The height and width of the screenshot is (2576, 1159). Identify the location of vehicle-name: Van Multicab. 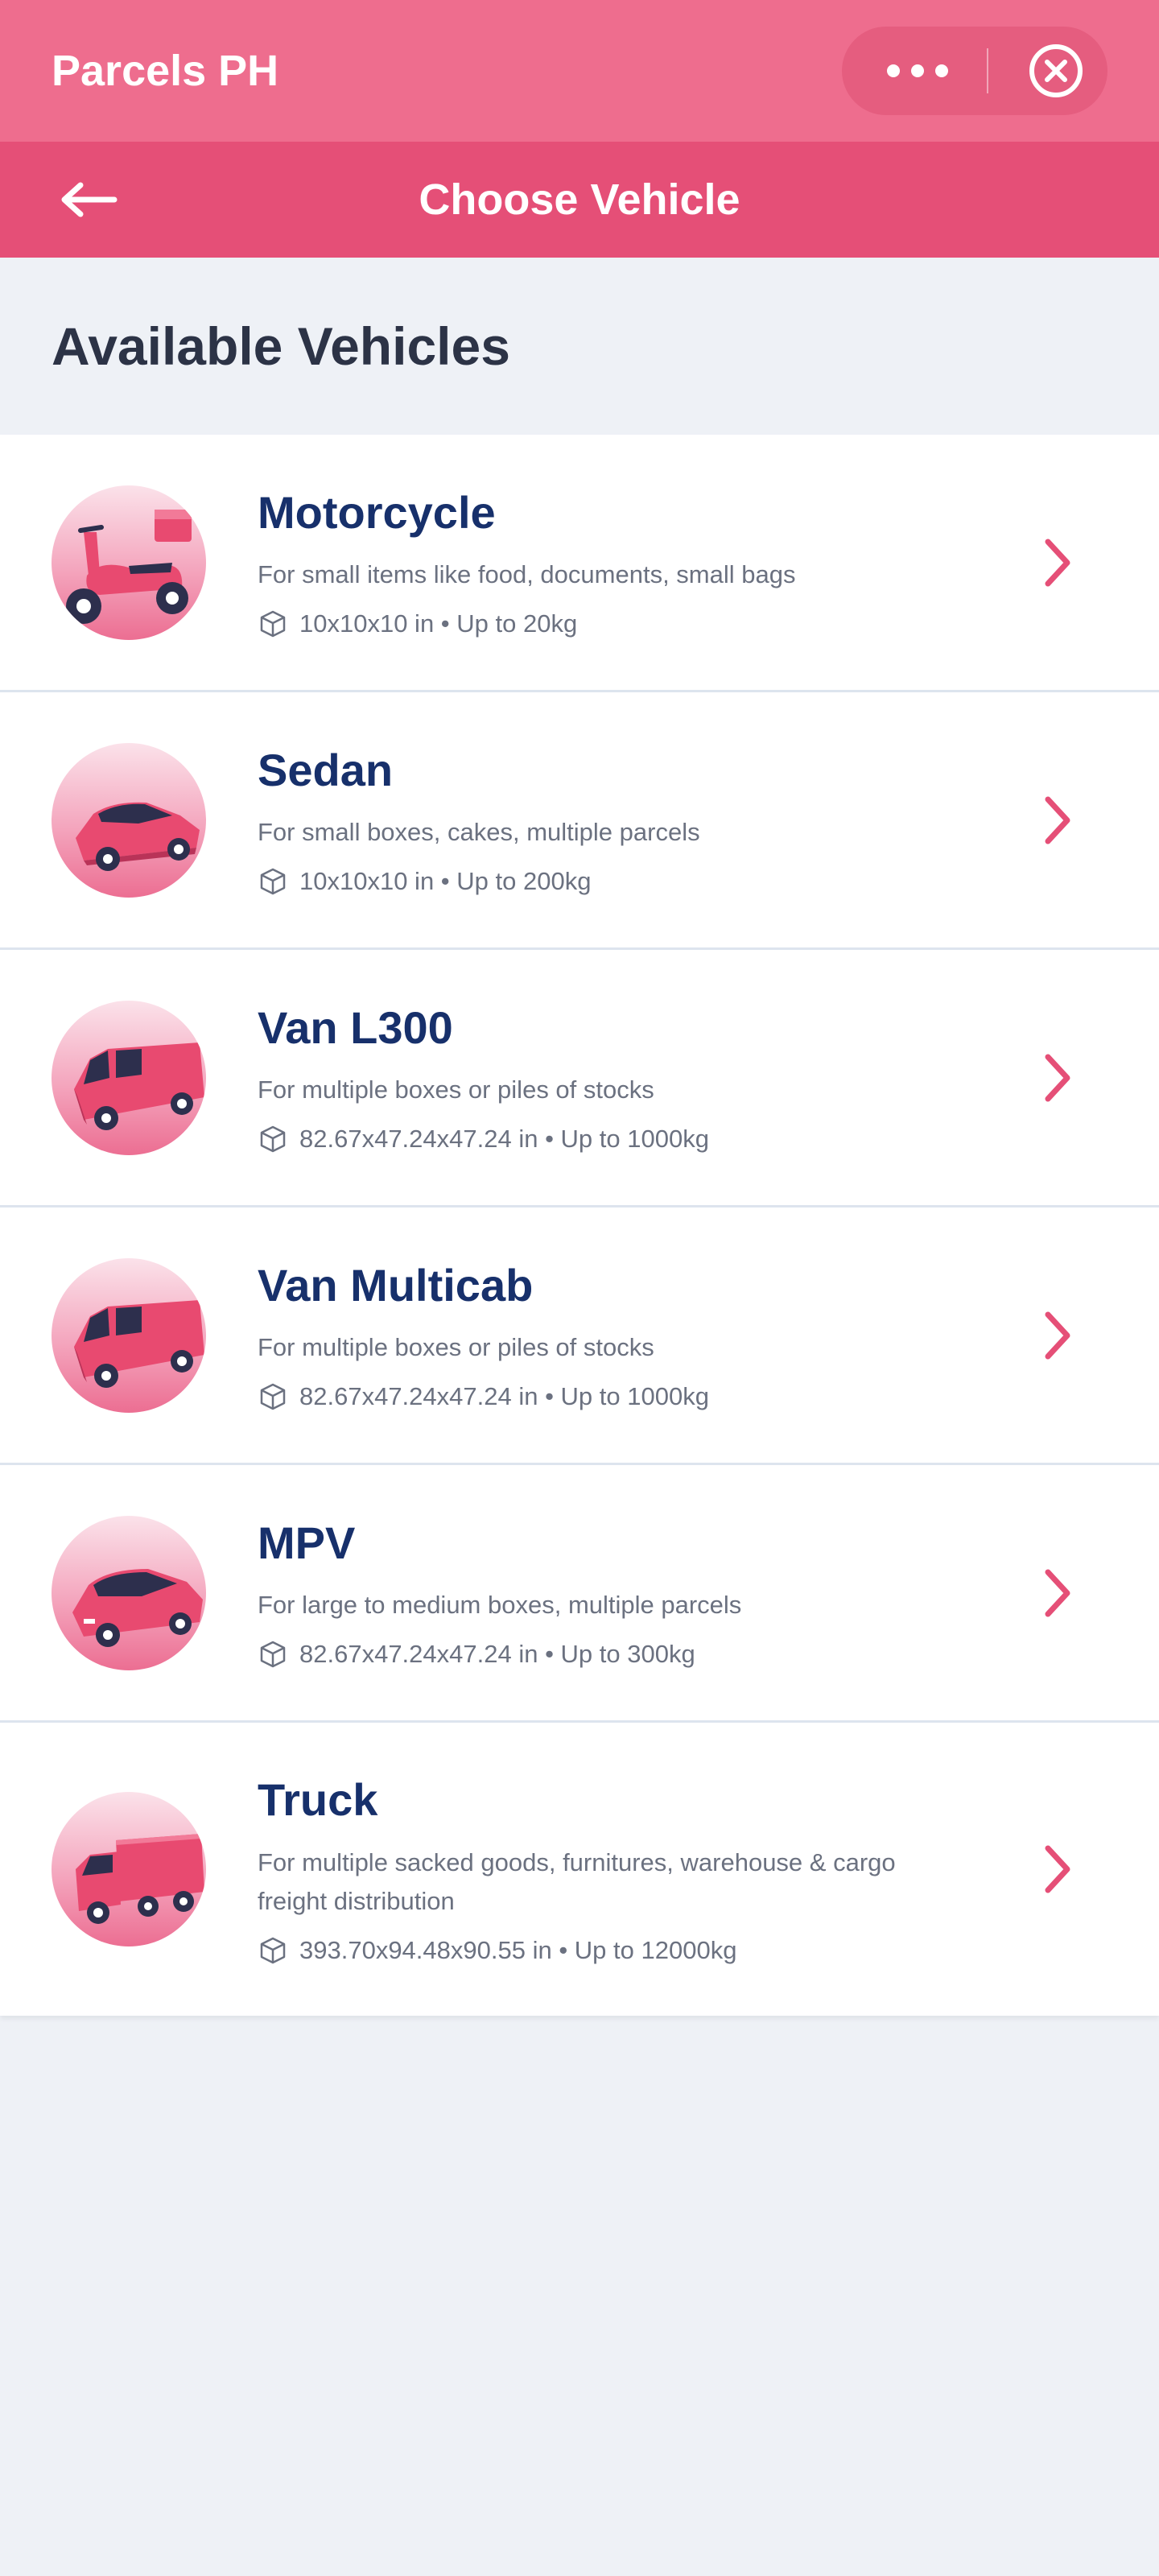
(396, 1285).